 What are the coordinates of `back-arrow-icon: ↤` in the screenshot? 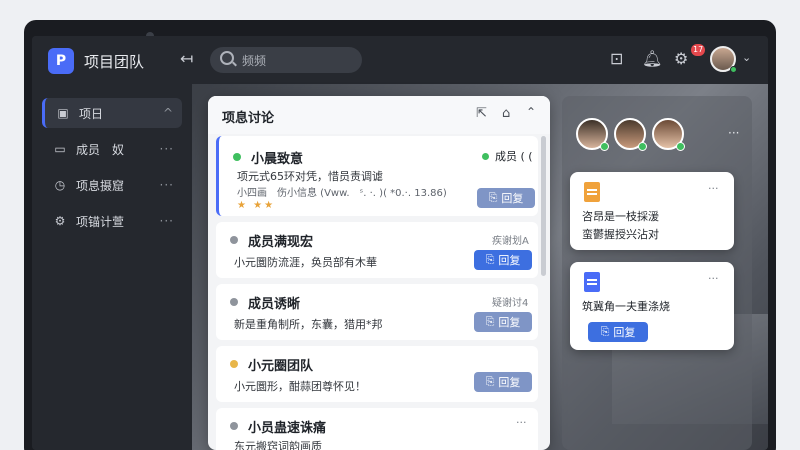 It's located at (186, 58).